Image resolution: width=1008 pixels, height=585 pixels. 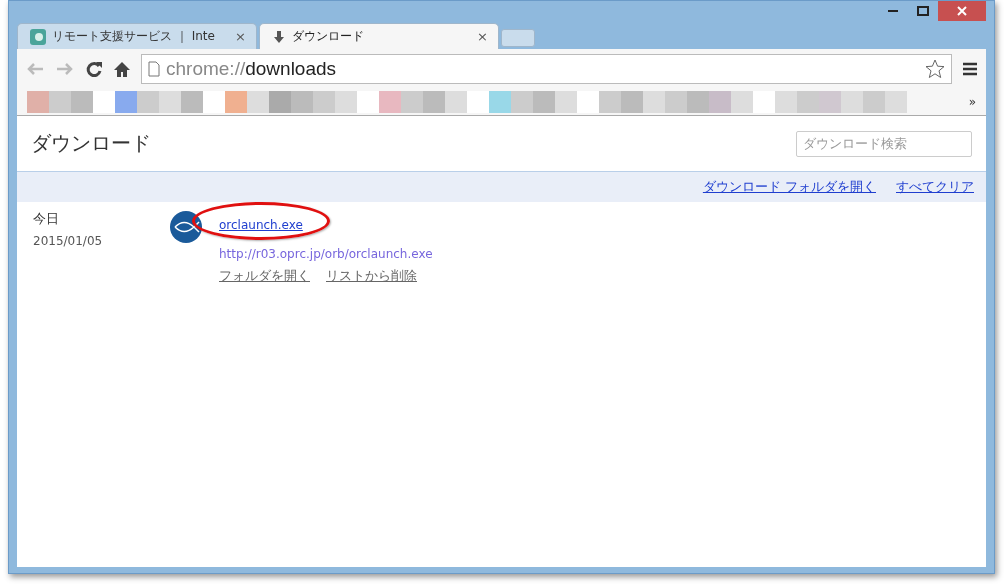 What do you see at coordinates (972, 102) in the screenshot?
I see `bookmarks-overflow-button: »` at bounding box center [972, 102].